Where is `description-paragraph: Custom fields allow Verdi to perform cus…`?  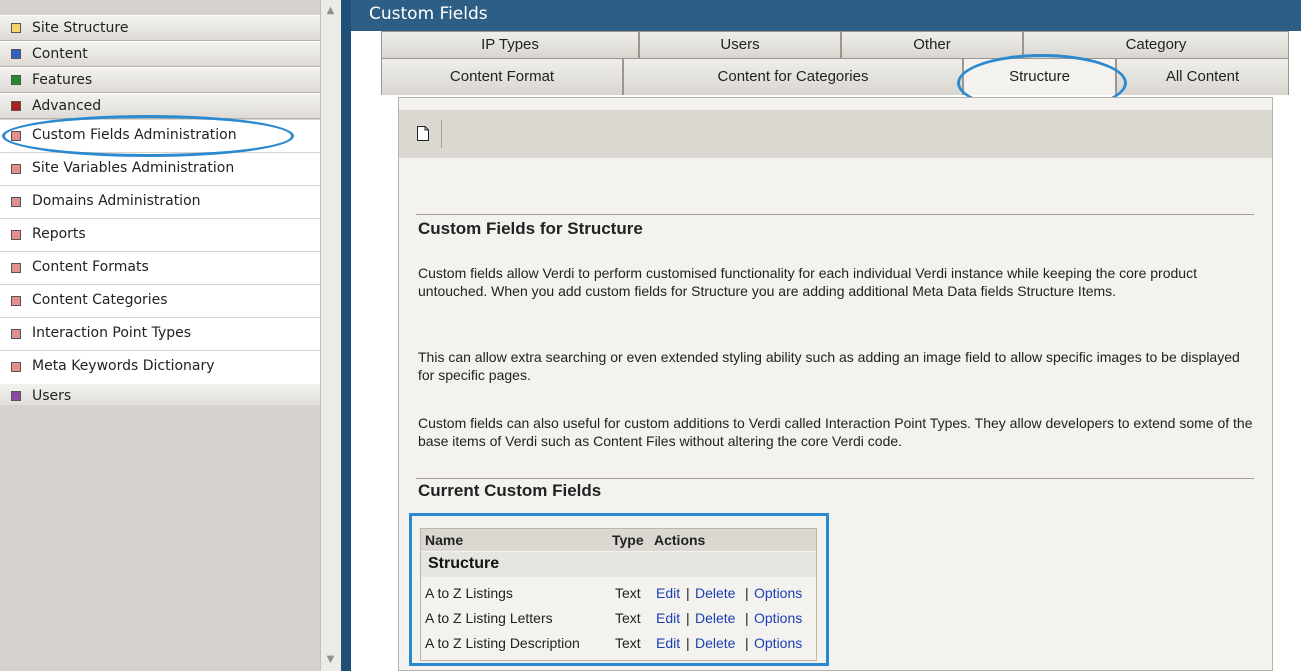
description-paragraph: Custom fields allow Verdi to perform cus… is located at coordinates (807, 282).